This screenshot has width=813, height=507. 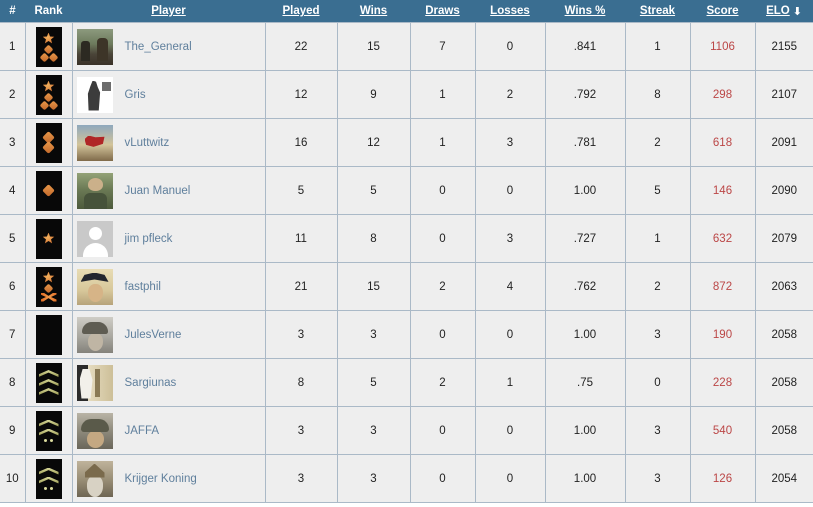 I want to click on rank-dot-icon, so click(x=51, y=440).